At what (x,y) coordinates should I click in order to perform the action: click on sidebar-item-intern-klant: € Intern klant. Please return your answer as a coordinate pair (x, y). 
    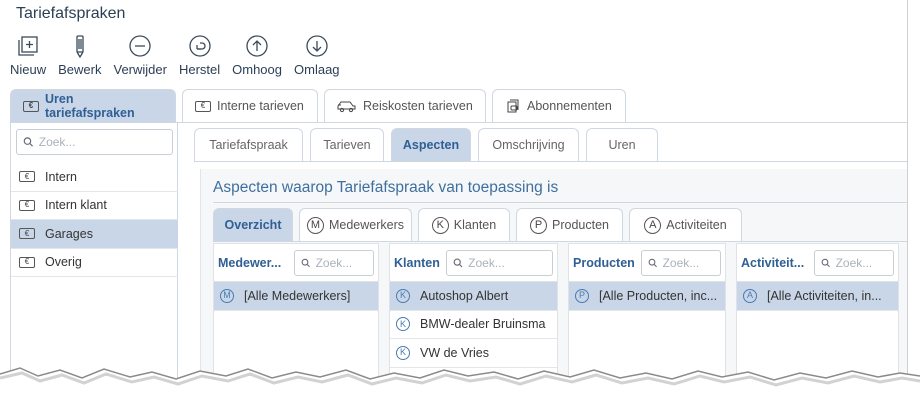
    Looking at the image, I should click on (94, 206).